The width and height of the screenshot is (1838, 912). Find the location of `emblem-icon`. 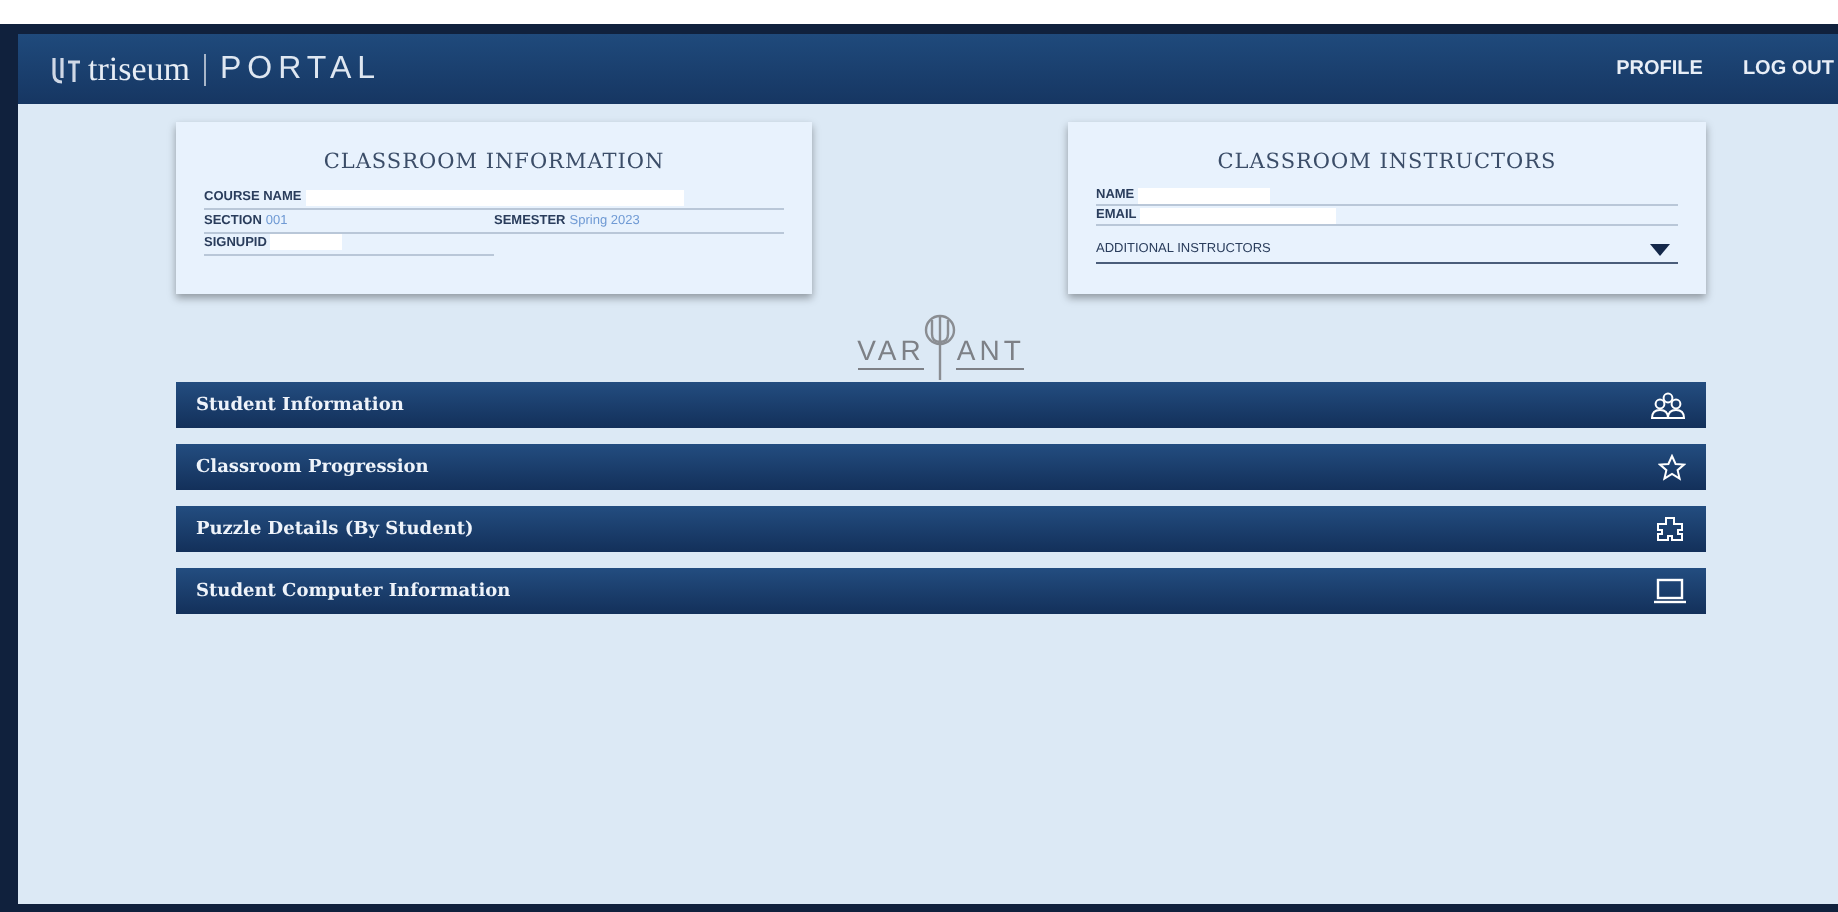

emblem-icon is located at coordinates (940, 348).